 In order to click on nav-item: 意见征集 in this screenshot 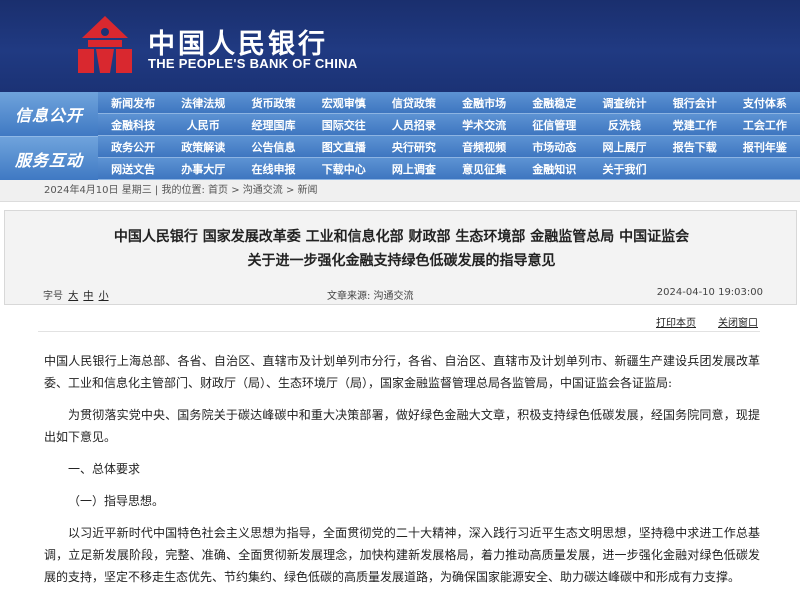, I will do `click(484, 169)`.